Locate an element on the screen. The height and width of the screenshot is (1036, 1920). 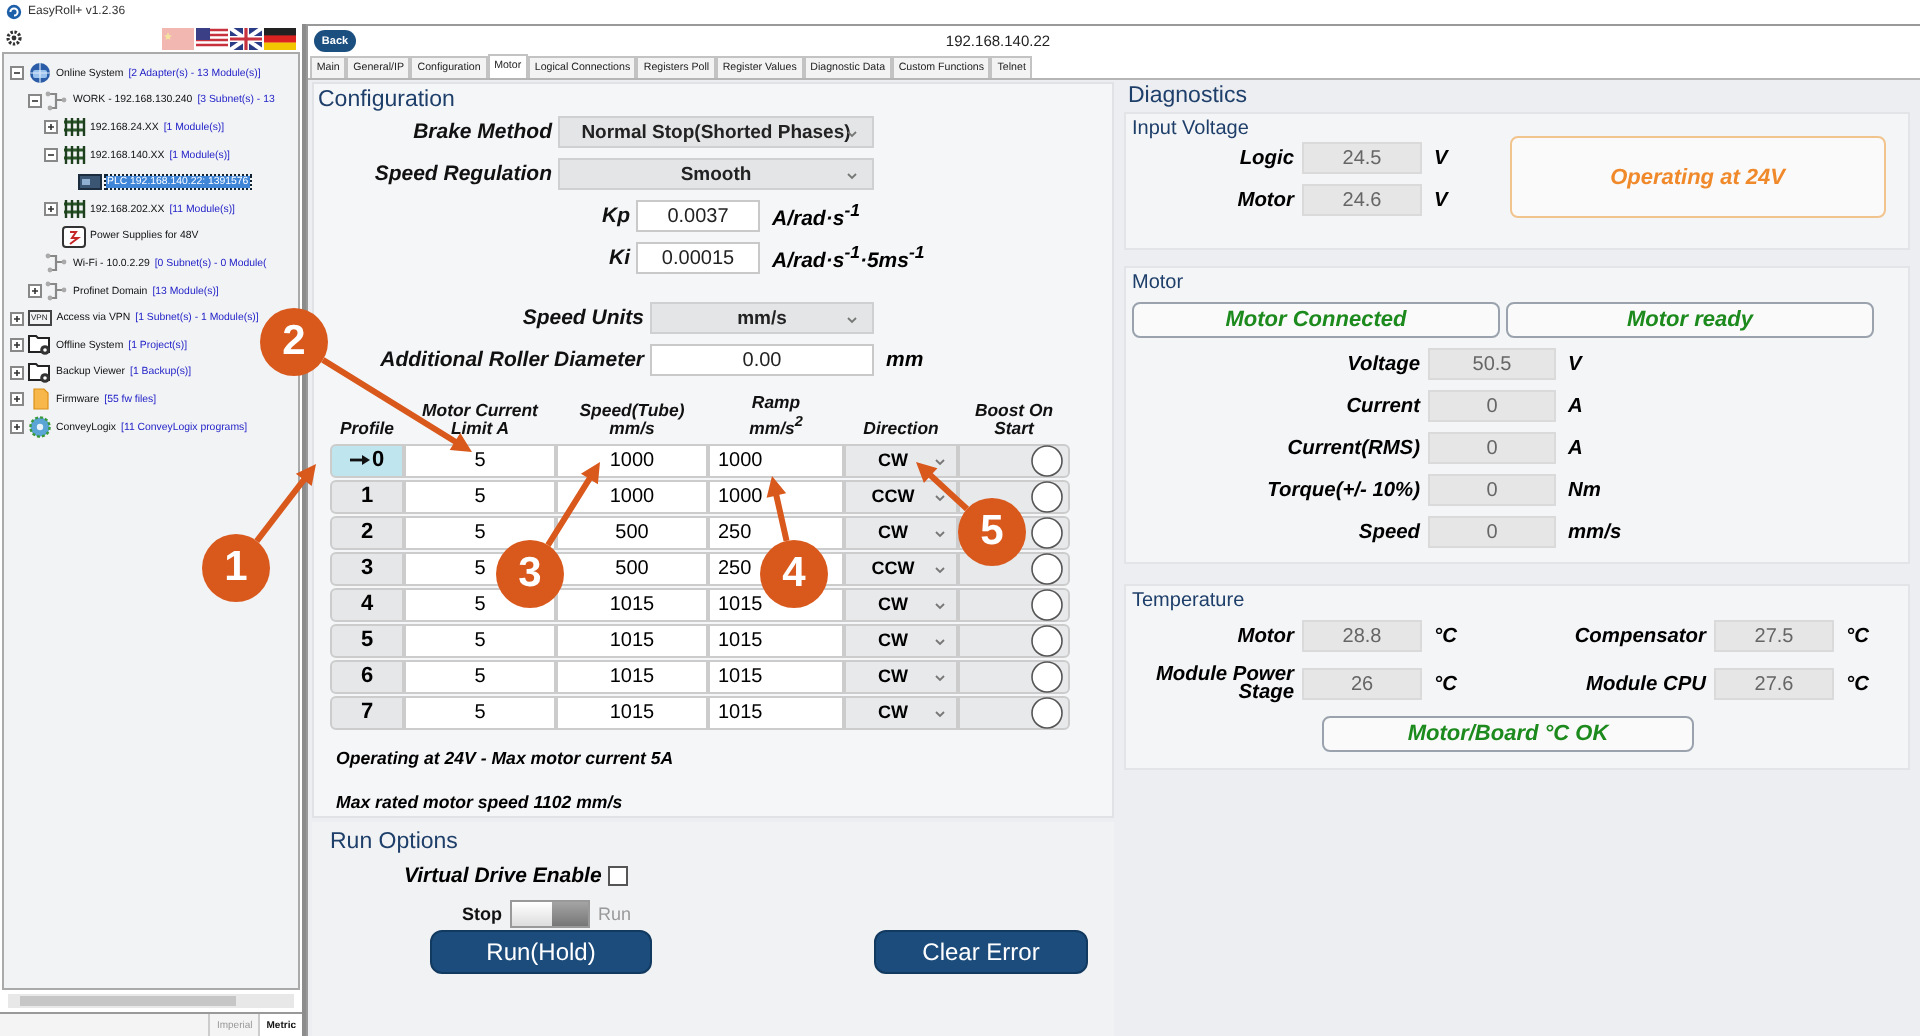
profile-cell: 5 is located at coordinates (367, 640).